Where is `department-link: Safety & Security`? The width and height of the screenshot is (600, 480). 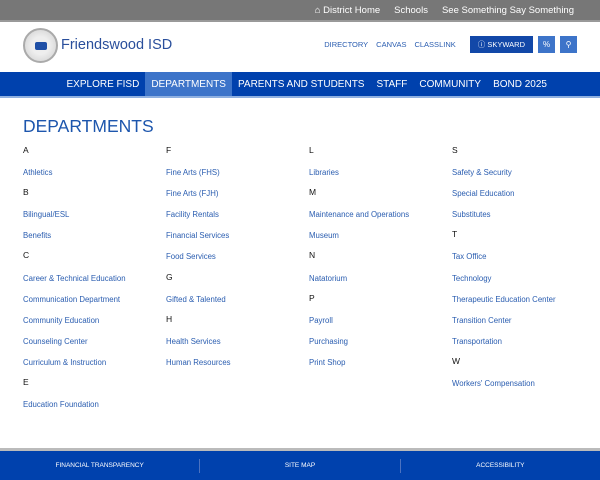
department-link: Safety & Security is located at coordinates (522, 176).